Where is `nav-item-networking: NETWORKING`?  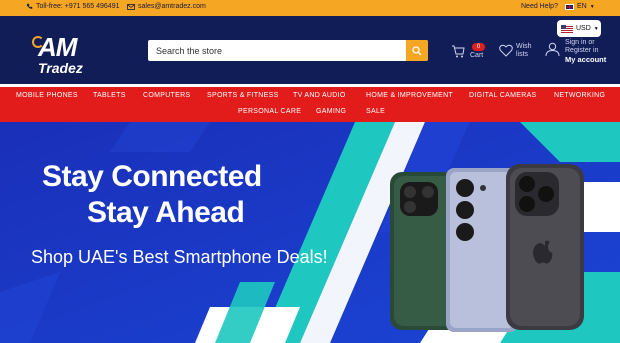 nav-item-networking: NETWORKING is located at coordinates (579, 95).